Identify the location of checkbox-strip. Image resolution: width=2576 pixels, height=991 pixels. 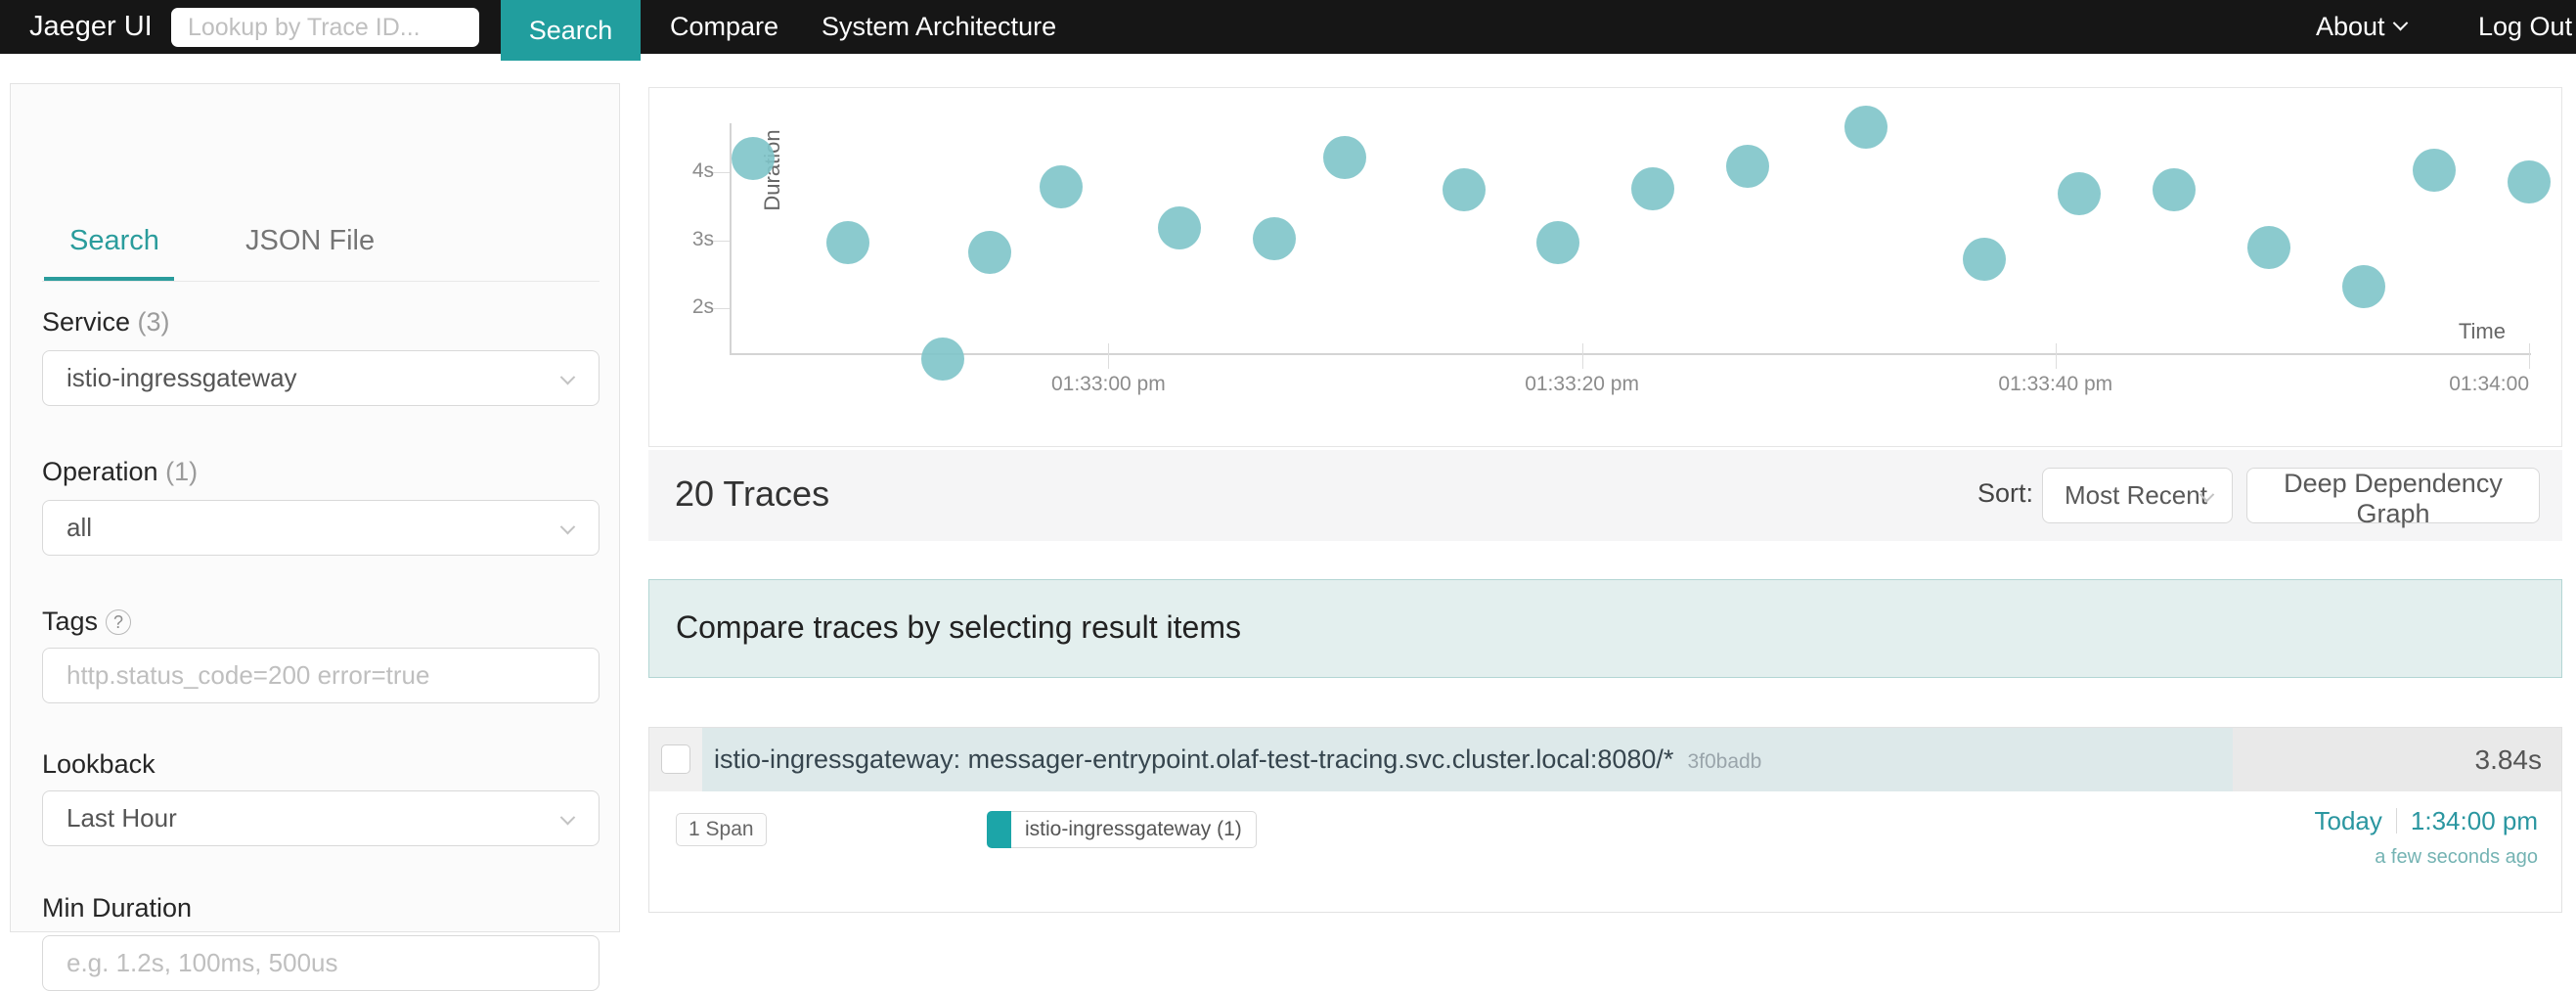
(675, 759).